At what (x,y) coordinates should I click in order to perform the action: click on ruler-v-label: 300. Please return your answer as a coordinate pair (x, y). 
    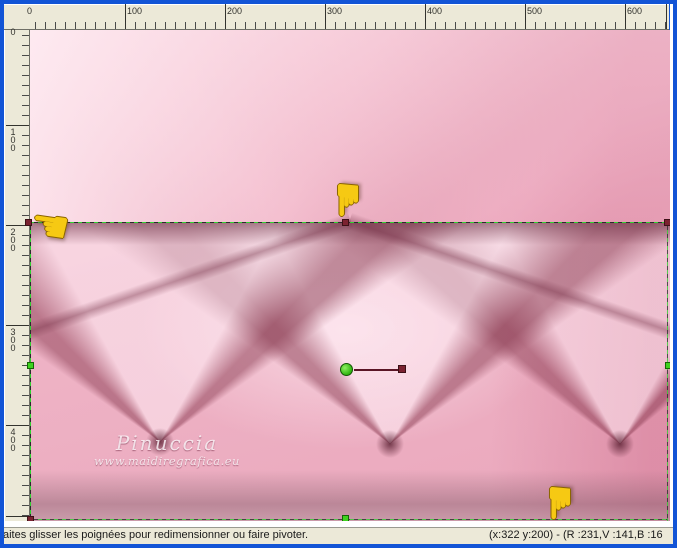
    Looking at the image, I should click on (13, 339).